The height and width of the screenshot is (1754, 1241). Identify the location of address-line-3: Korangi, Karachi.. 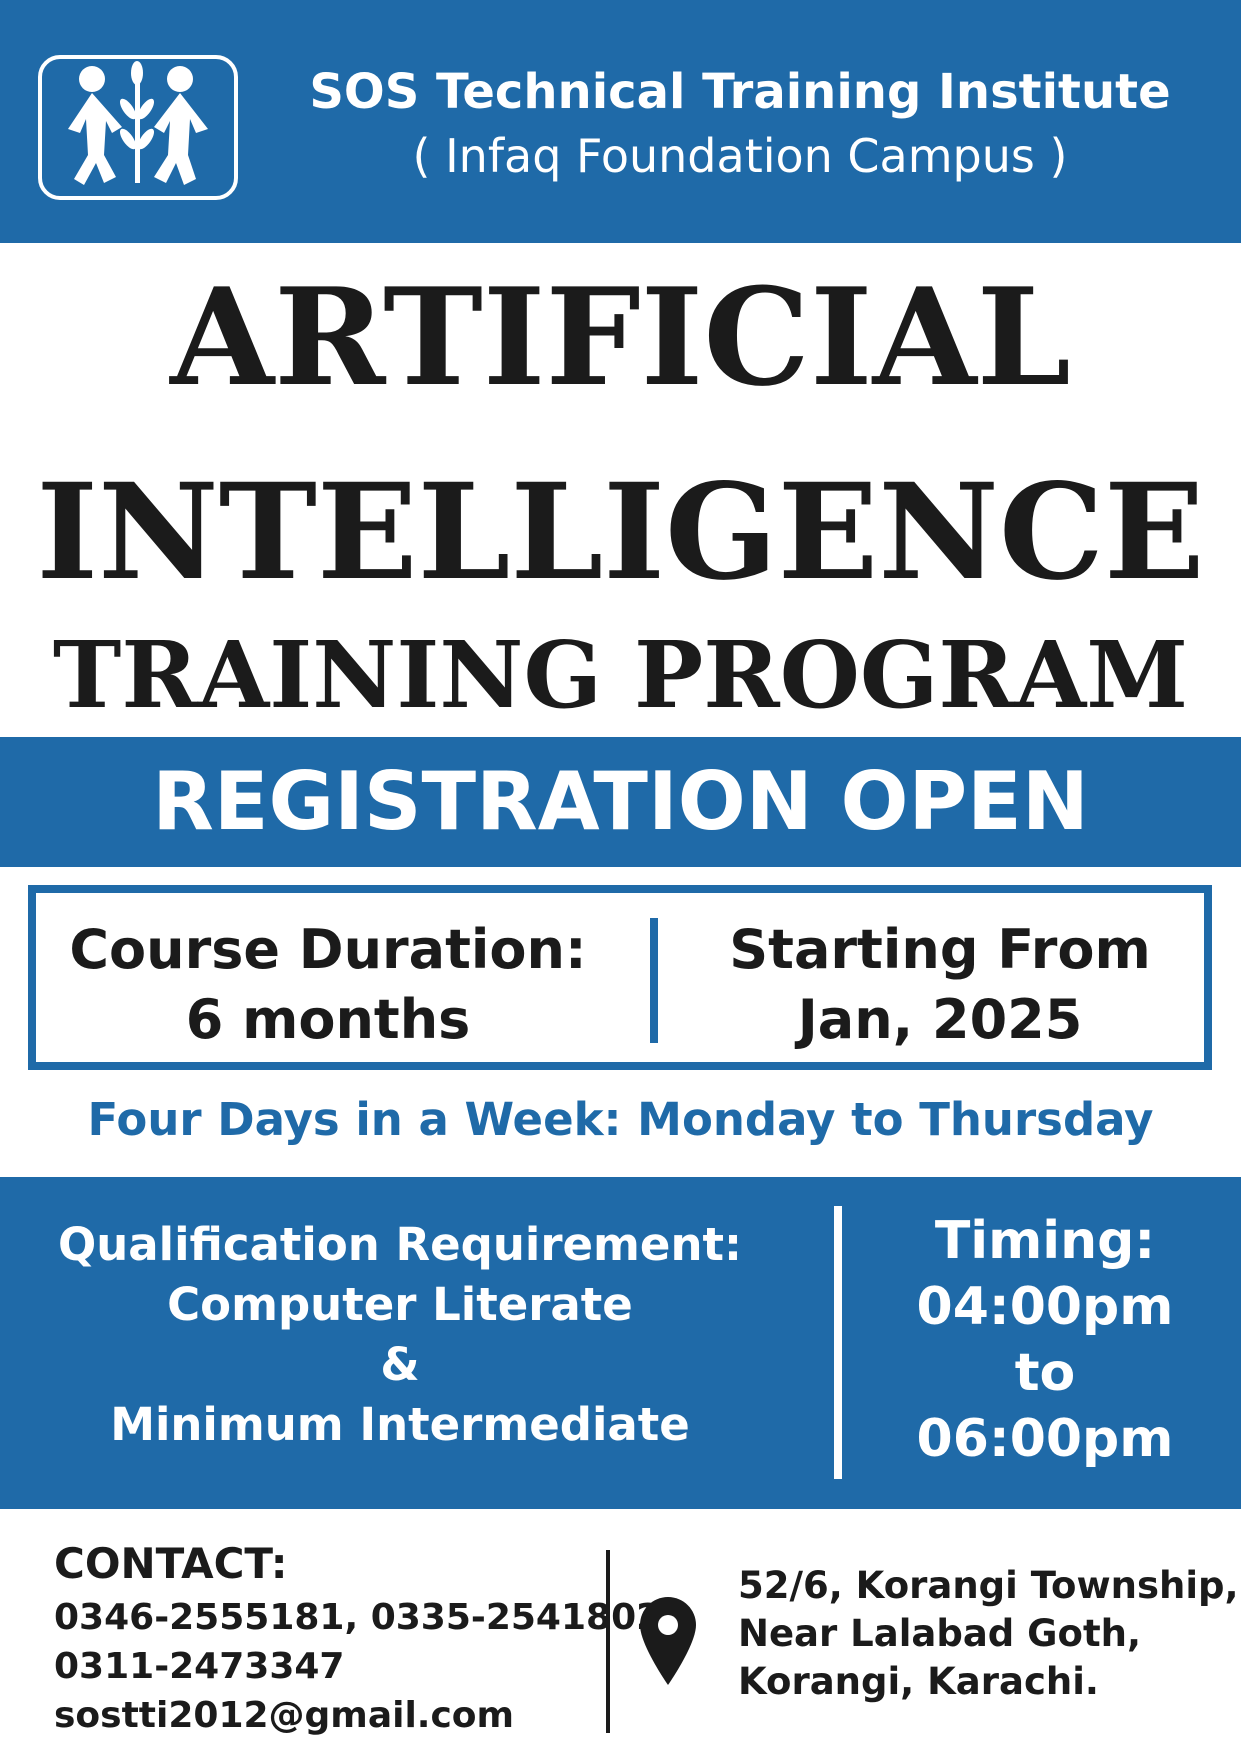
(918, 1681).